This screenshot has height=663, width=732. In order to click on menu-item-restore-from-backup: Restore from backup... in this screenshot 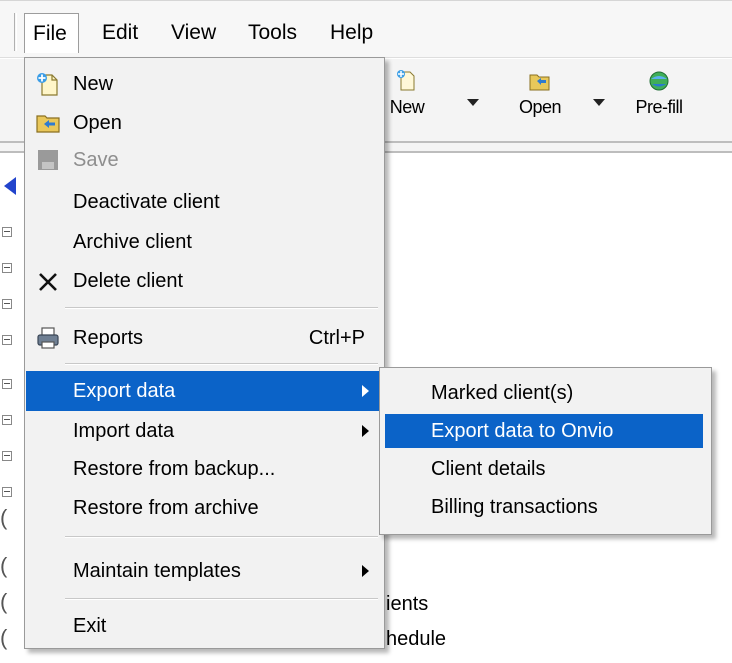, I will do `click(204, 469)`.